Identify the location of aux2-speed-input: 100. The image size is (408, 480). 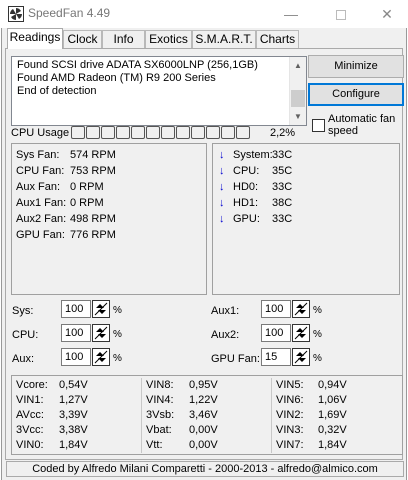
(276, 333).